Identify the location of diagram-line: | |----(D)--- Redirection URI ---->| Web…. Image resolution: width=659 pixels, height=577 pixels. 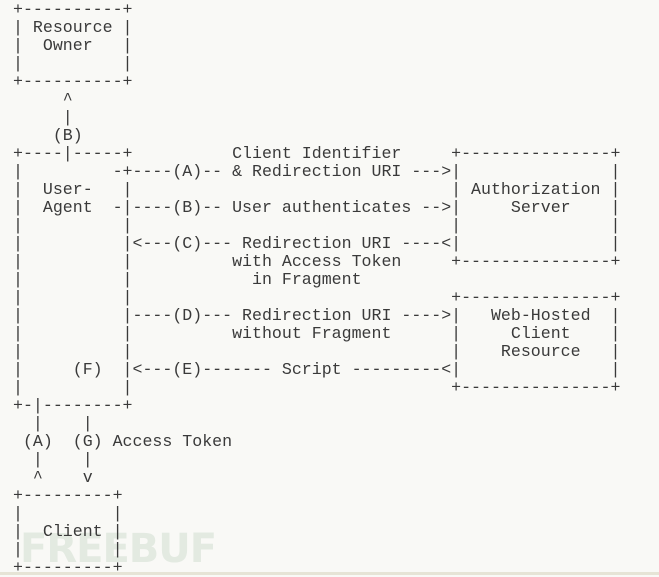
(317, 315).